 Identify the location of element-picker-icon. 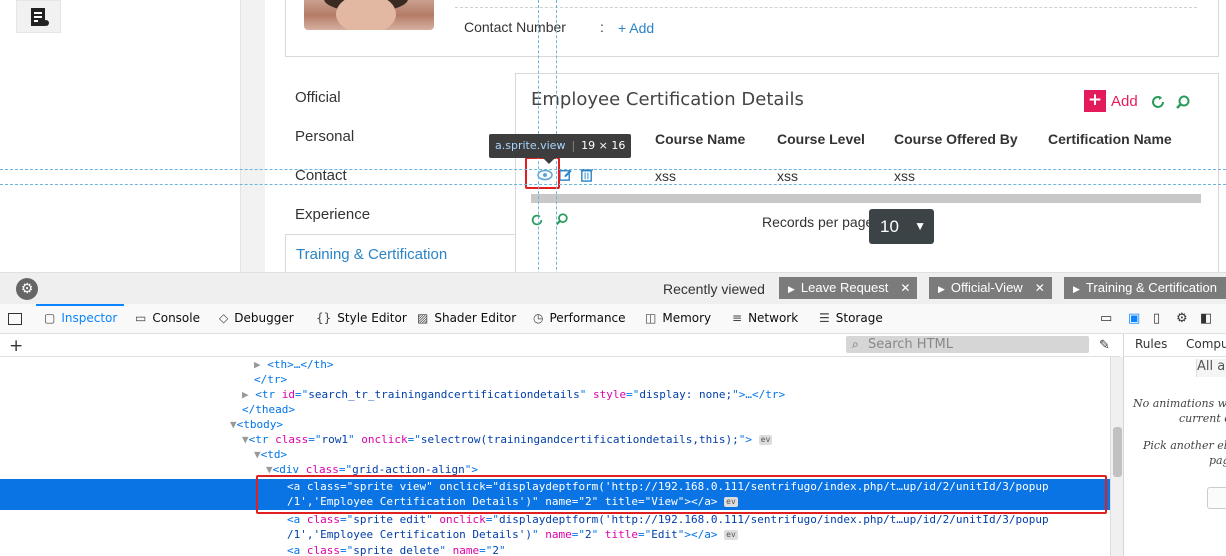
(15, 319).